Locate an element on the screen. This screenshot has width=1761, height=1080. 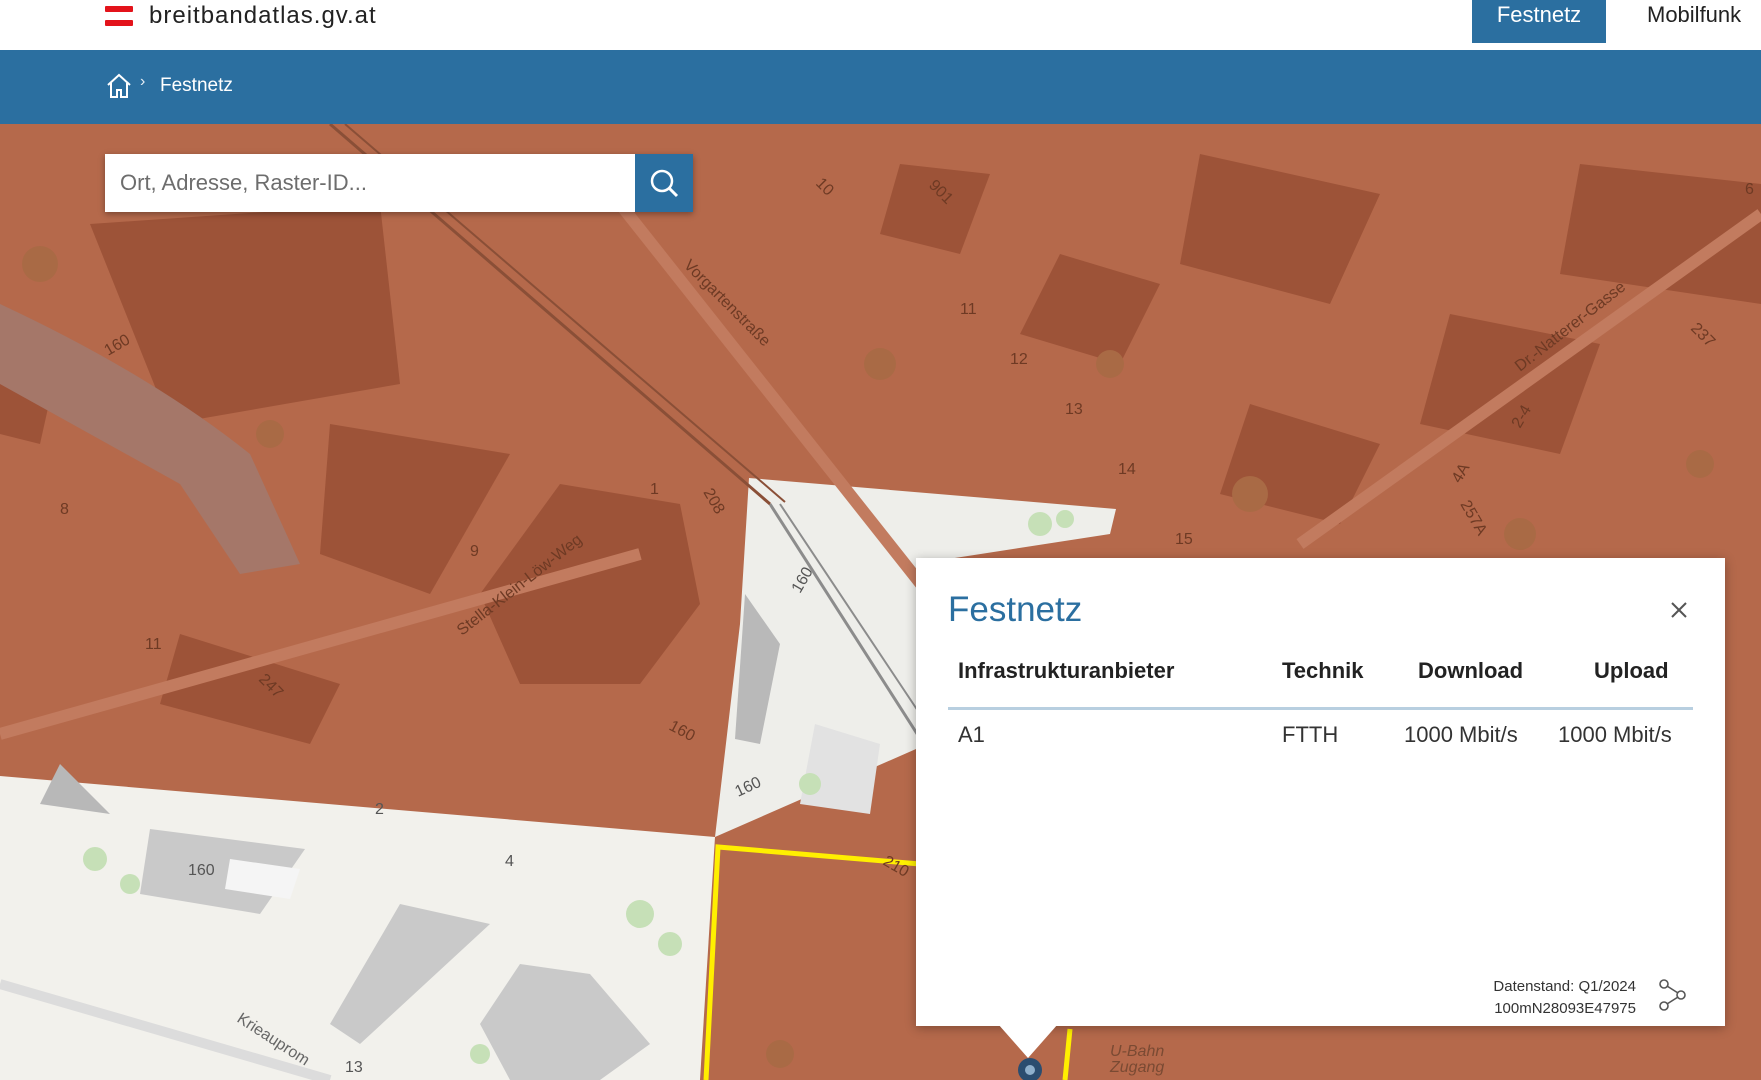
column-header-provider: Infrastrukturanbieter is located at coordinates (1066, 670).